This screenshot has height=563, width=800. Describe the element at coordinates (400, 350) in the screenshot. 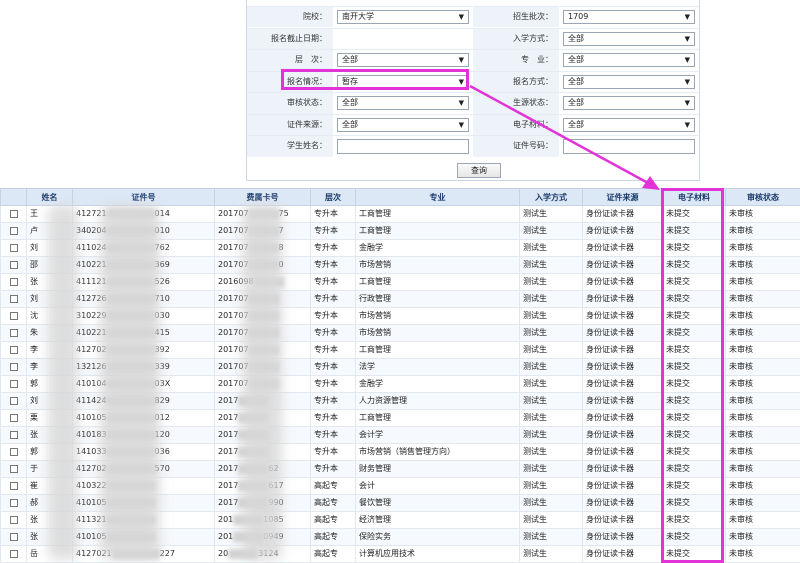

I see `table-row: 李 412702 392 201707 专升本 工商管理 测试生 身份证读卡器 未提交 未审核` at that location.